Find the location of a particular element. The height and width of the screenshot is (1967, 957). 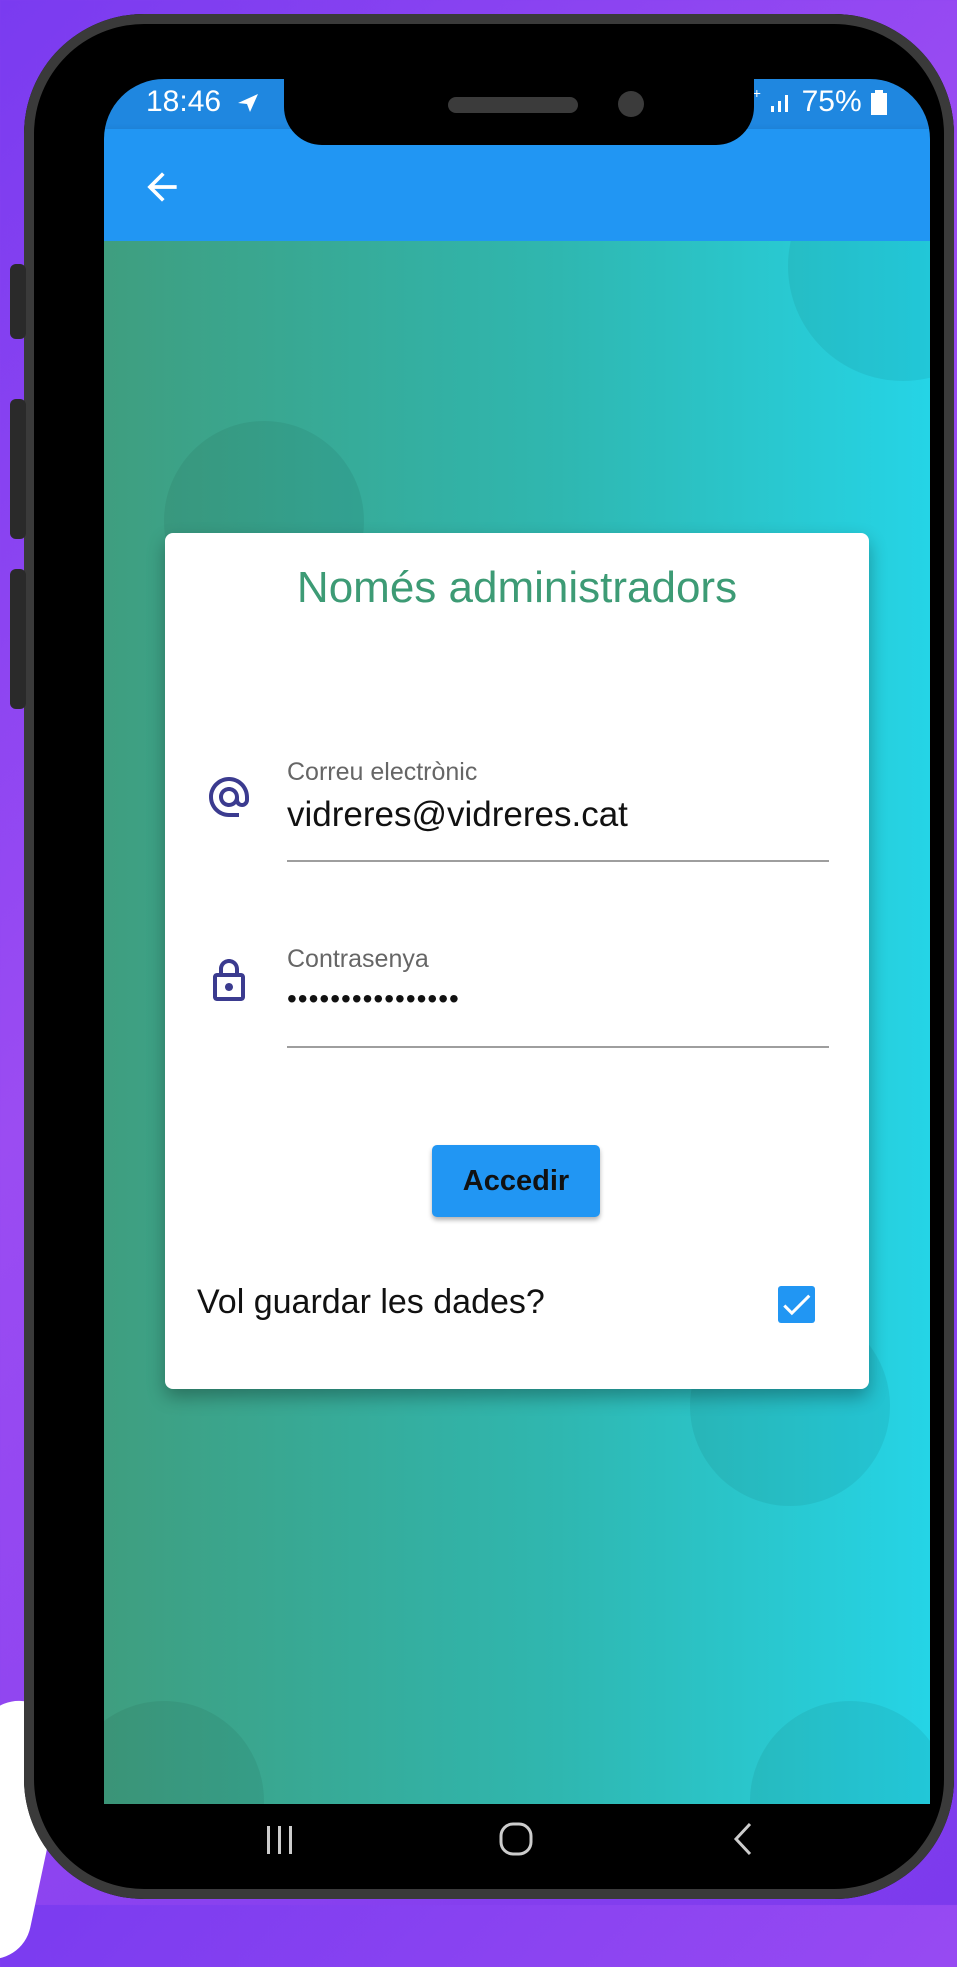

app-bar is located at coordinates (517, 185).